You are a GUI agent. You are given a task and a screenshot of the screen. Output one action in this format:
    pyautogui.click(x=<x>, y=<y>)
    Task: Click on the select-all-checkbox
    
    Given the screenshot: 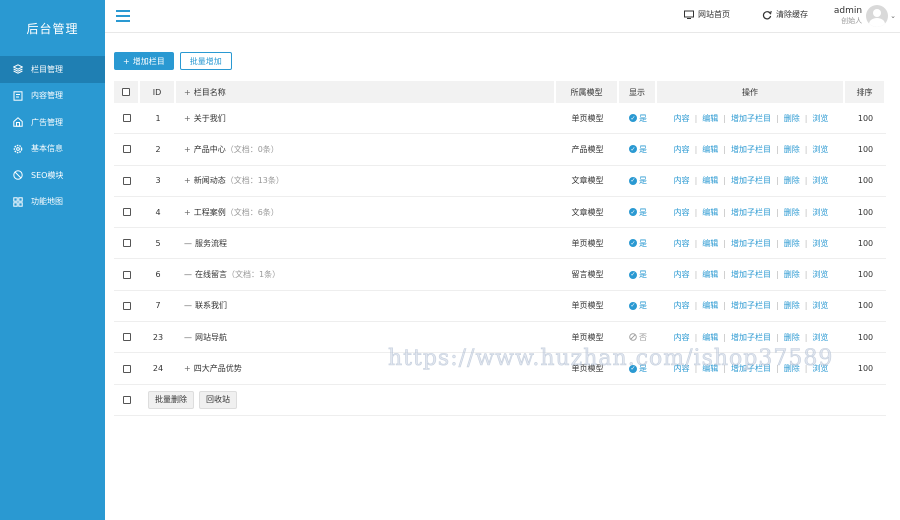 What is the action you would take?
    pyautogui.click(x=126, y=92)
    